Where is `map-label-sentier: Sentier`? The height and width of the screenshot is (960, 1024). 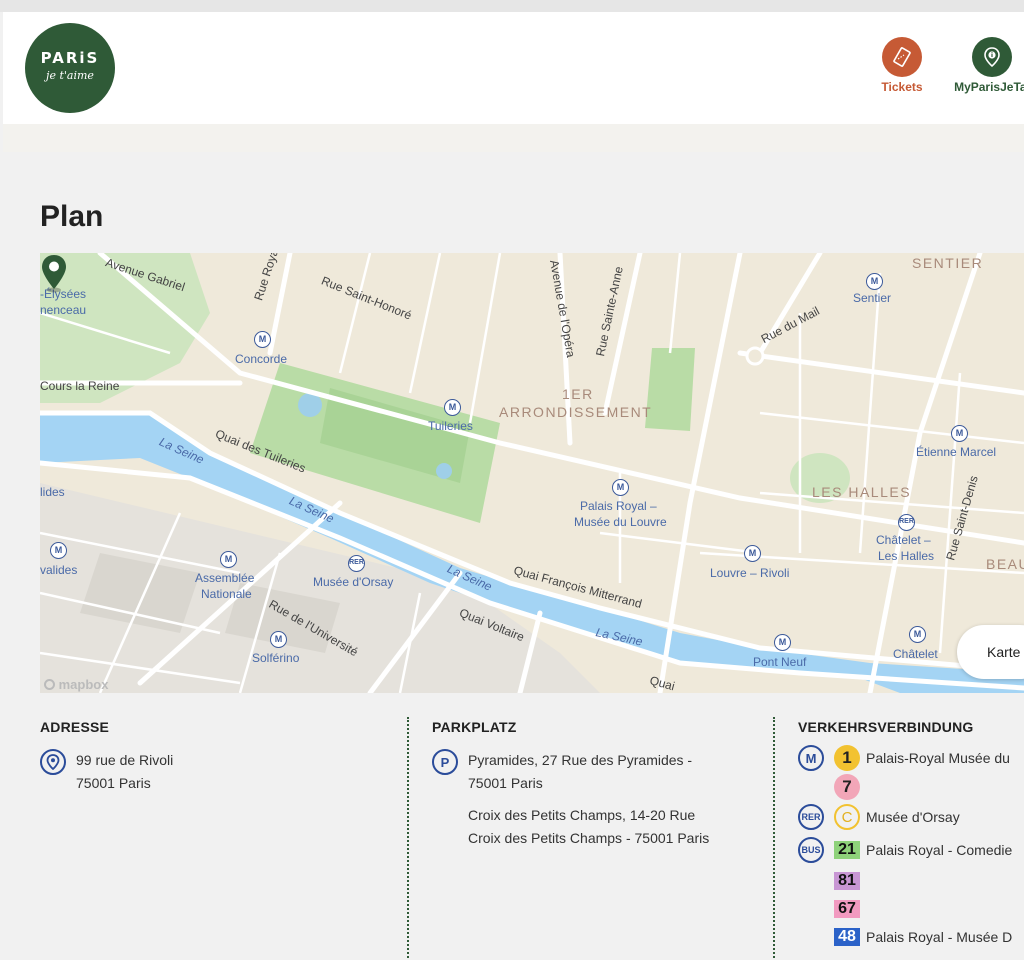
map-label-sentier: Sentier is located at coordinates (872, 298).